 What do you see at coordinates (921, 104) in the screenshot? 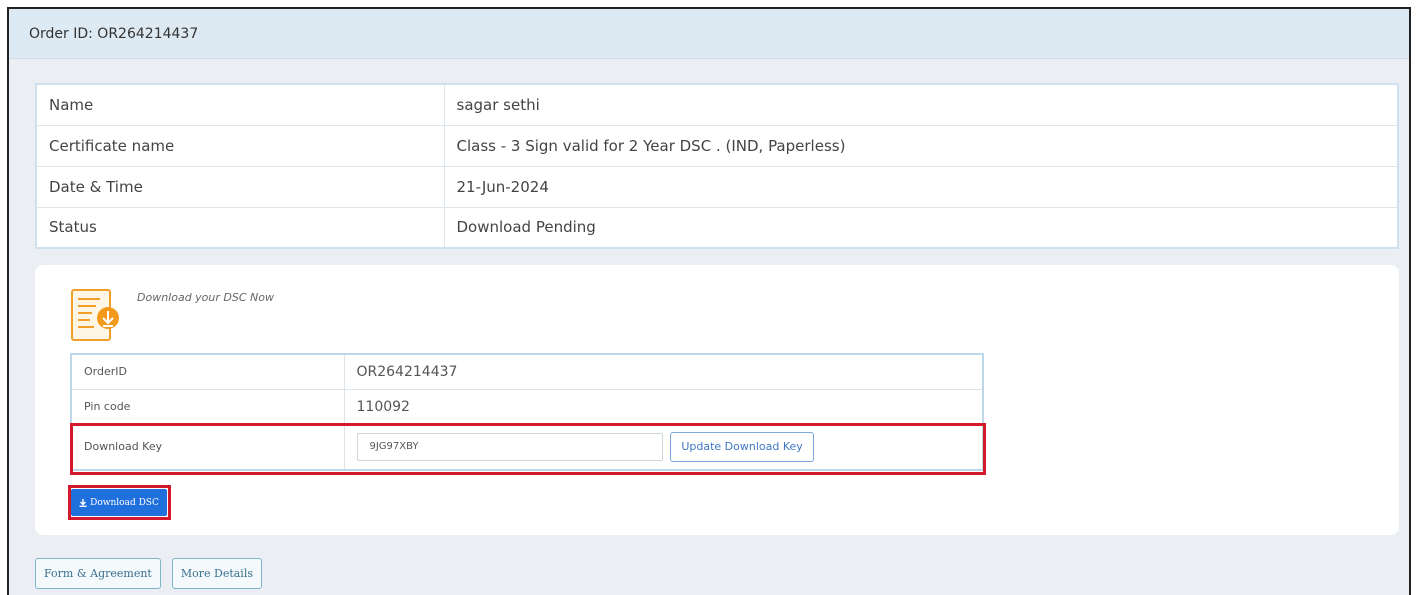
I see `name-value: sagar sethi` at bounding box center [921, 104].